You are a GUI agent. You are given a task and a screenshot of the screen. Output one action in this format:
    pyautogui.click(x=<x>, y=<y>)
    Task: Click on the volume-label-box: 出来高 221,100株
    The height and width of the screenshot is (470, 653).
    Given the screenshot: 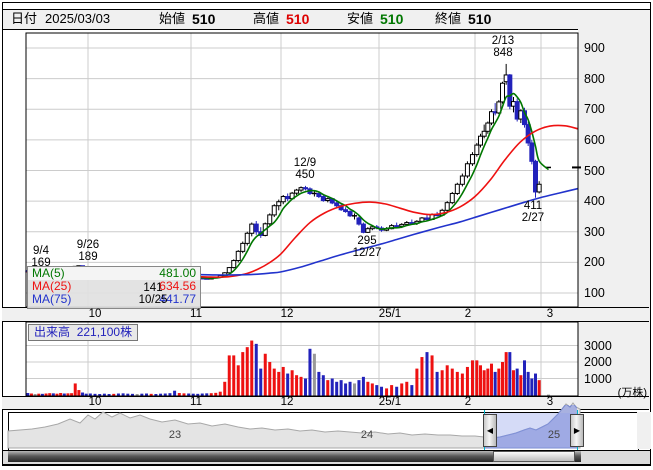 What is the action you would take?
    pyautogui.click(x=83, y=332)
    